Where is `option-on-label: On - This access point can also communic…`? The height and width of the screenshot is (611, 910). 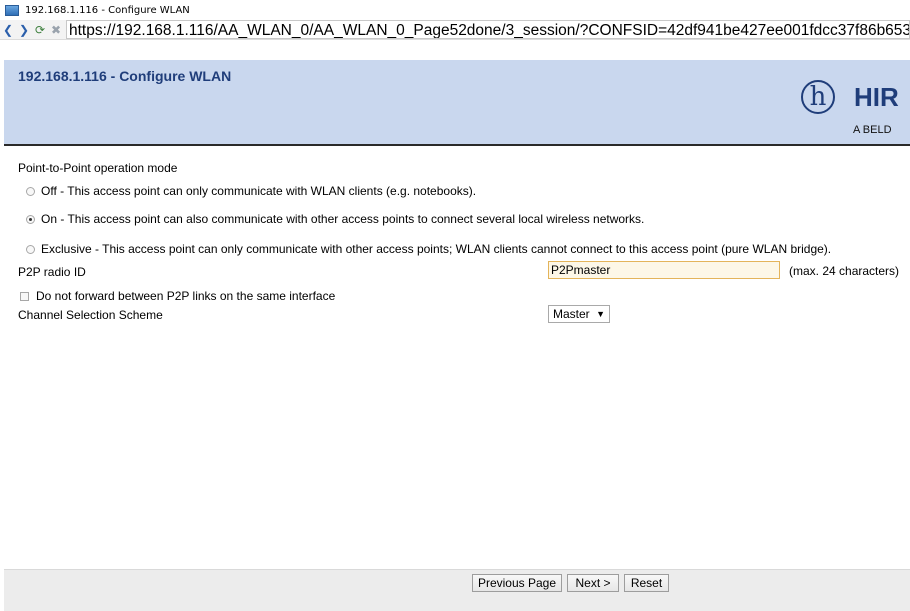
option-on-label: On - This access point can also communic… is located at coordinates (343, 219).